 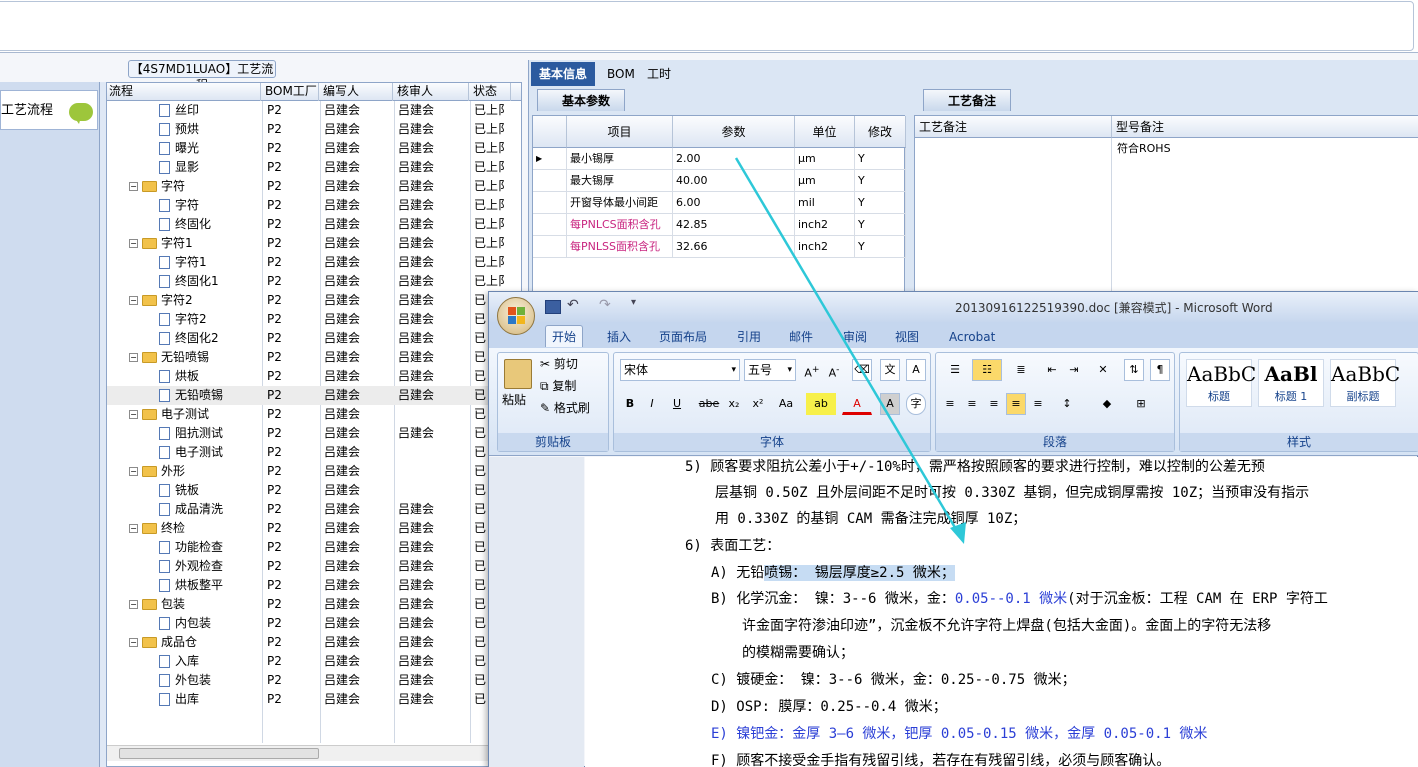 What do you see at coordinates (1141, 404) in the screenshot?
I see `borders-icon: ⊞` at bounding box center [1141, 404].